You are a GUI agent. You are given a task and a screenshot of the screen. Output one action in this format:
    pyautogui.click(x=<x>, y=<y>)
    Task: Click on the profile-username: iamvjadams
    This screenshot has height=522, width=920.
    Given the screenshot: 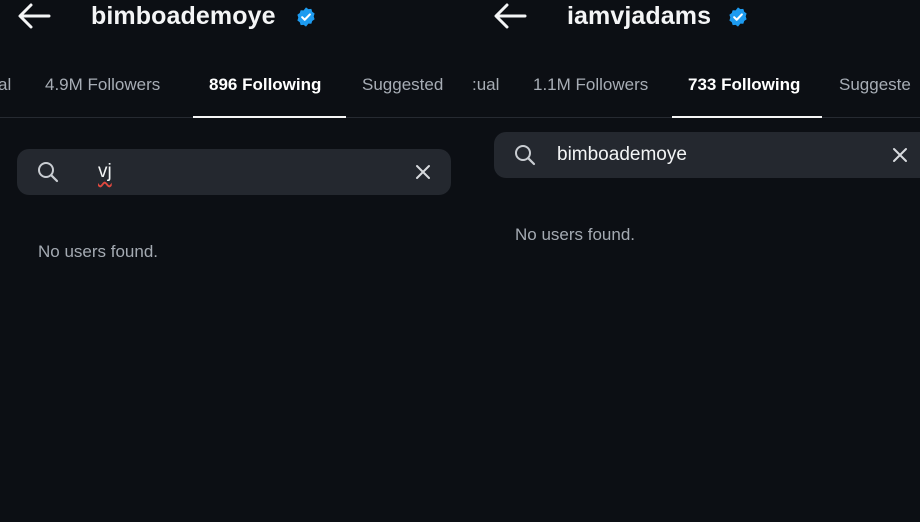 What is the action you would take?
    pyautogui.click(x=639, y=16)
    